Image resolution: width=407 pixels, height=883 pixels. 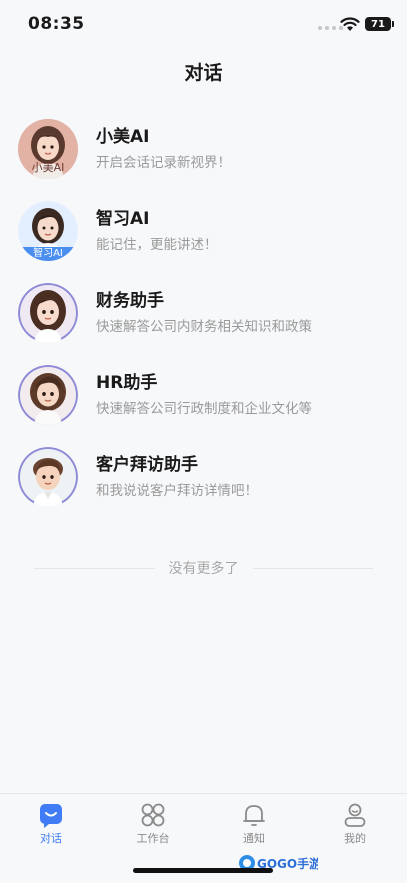 What do you see at coordinates (56, 24) in the screenshot?
I see `status-time: 08:35` at bounding box center [56, 24].